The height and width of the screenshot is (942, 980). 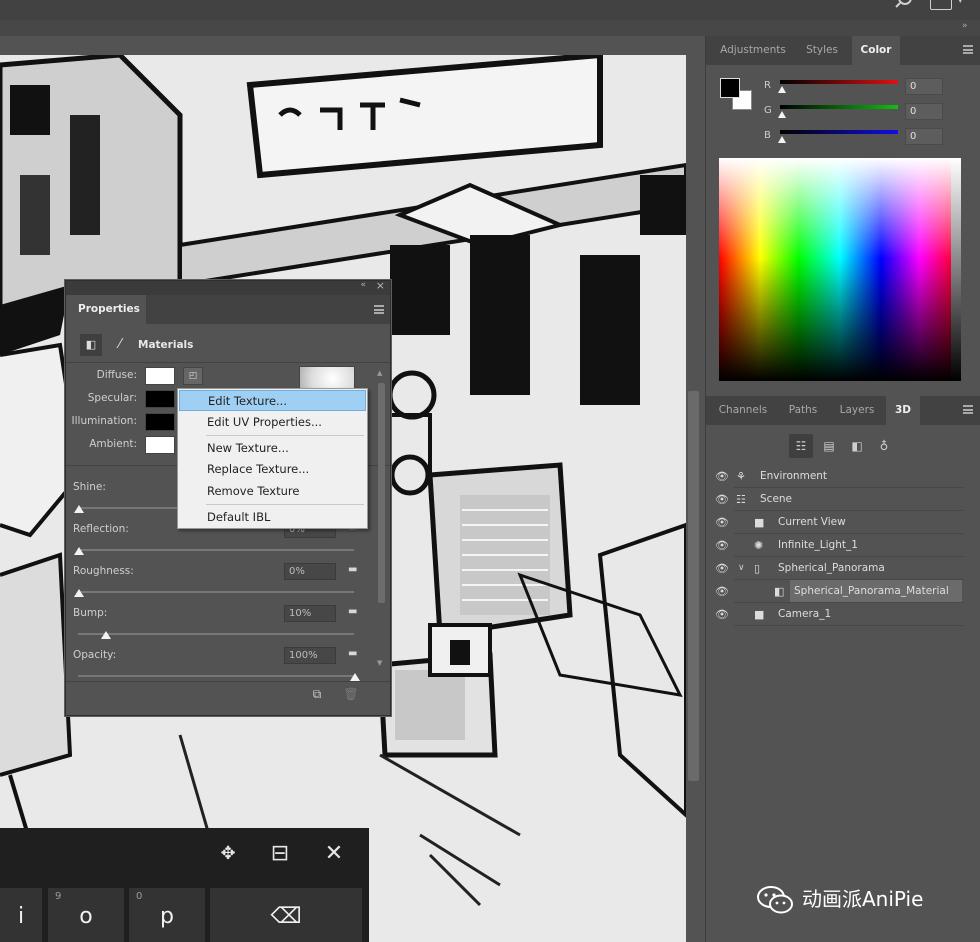 I want to click on material-icon: ◧, so click(x=91, y=345).